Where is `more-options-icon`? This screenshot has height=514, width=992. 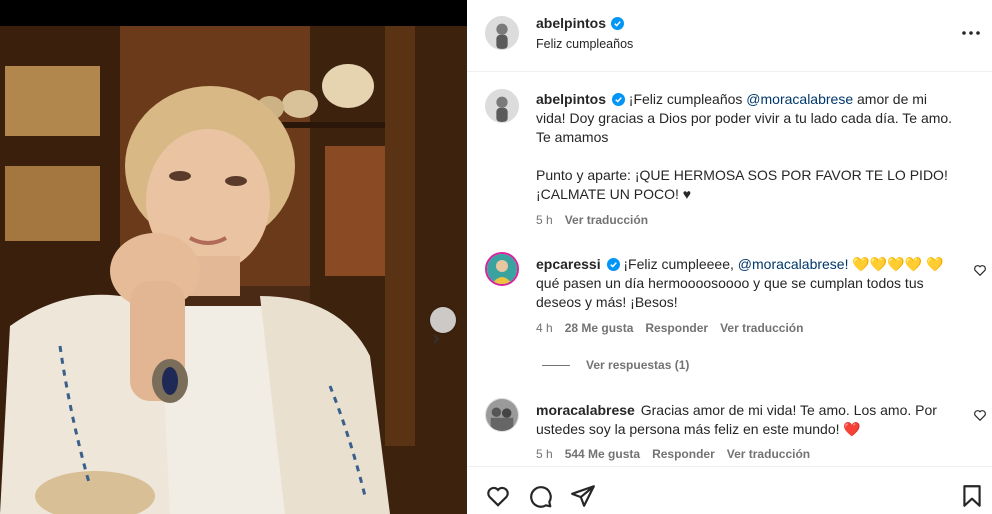 more-options-icon is located at coordinates (971, 33).